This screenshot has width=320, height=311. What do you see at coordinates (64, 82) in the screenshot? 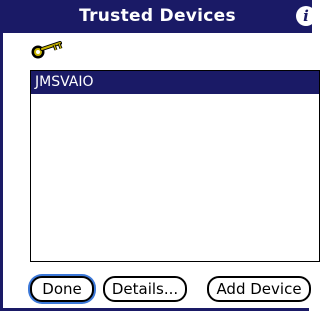
I see `device-name: JMSVAIO` at bounding box center [64, 82].